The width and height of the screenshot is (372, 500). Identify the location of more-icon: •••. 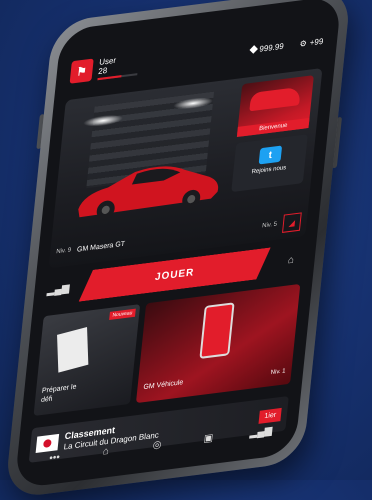
(54, 458).